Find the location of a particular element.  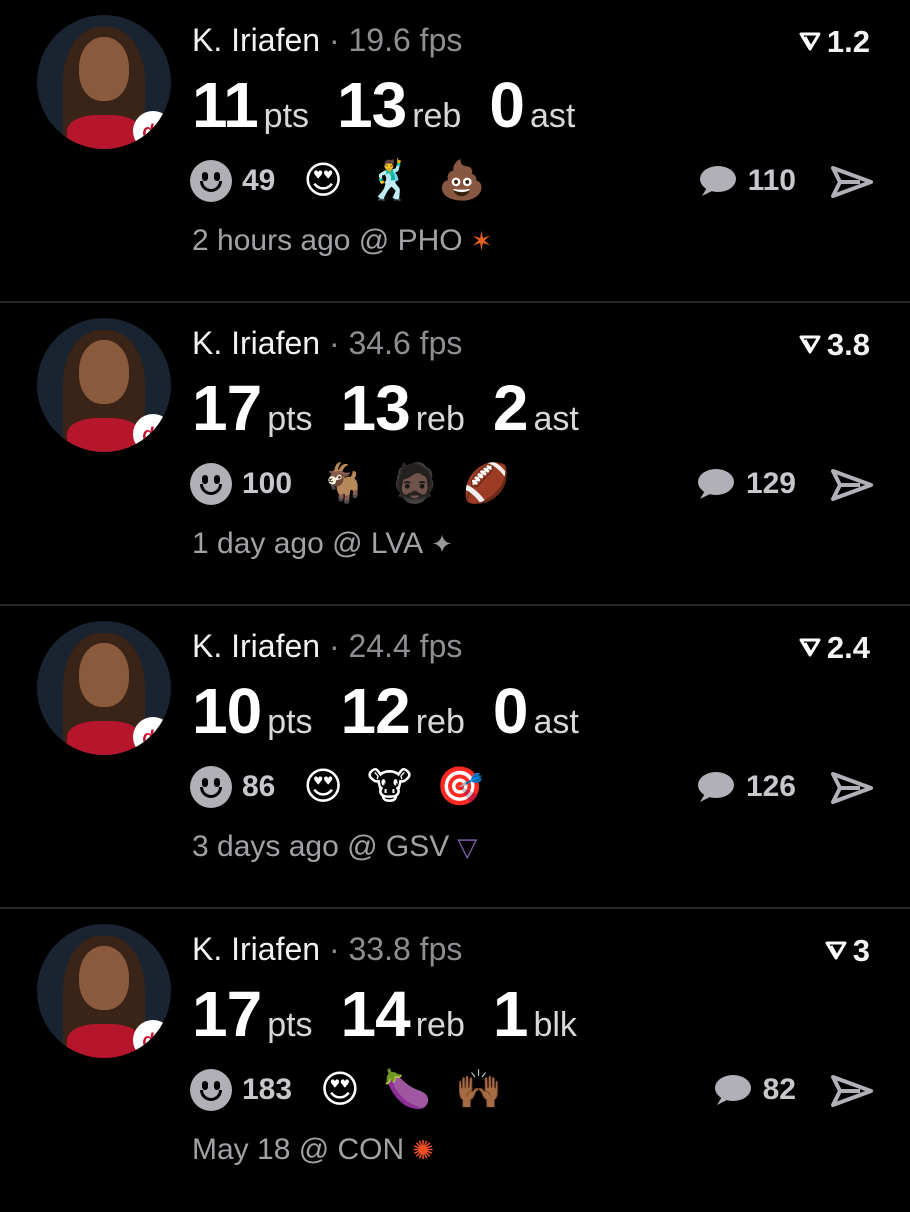

time-and-opponent: 3 days ago @ GSV is located at coordinates (321, 846).